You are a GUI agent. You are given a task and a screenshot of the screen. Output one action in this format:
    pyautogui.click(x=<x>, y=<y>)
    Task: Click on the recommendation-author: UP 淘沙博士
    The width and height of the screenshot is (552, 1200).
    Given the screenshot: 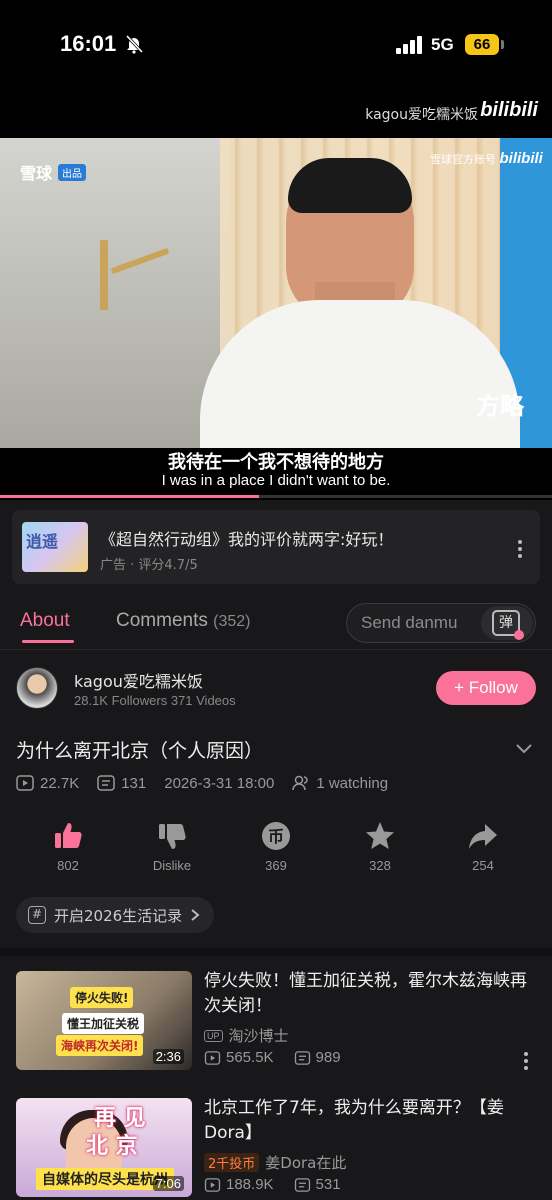 What is the action you would take?
    pyautogui.click(x=246, y=1035)
    